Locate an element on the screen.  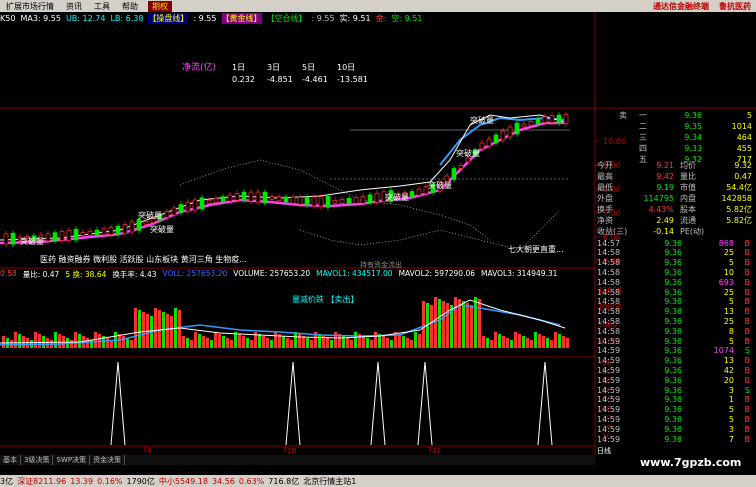
tick-row: 14:57 9.36 868 B is located at coordinates (676, 243).